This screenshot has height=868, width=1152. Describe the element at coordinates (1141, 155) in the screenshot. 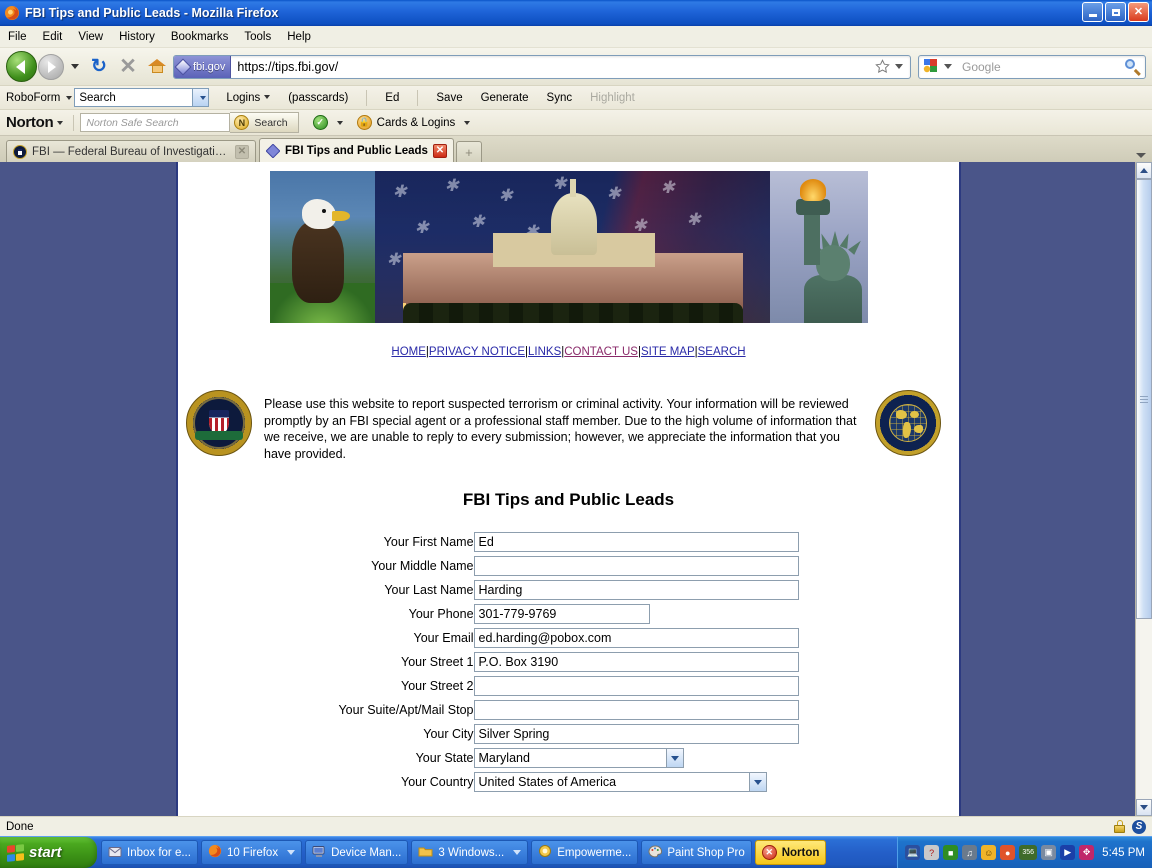

I see `tab-list-chevron-icon` at that location.